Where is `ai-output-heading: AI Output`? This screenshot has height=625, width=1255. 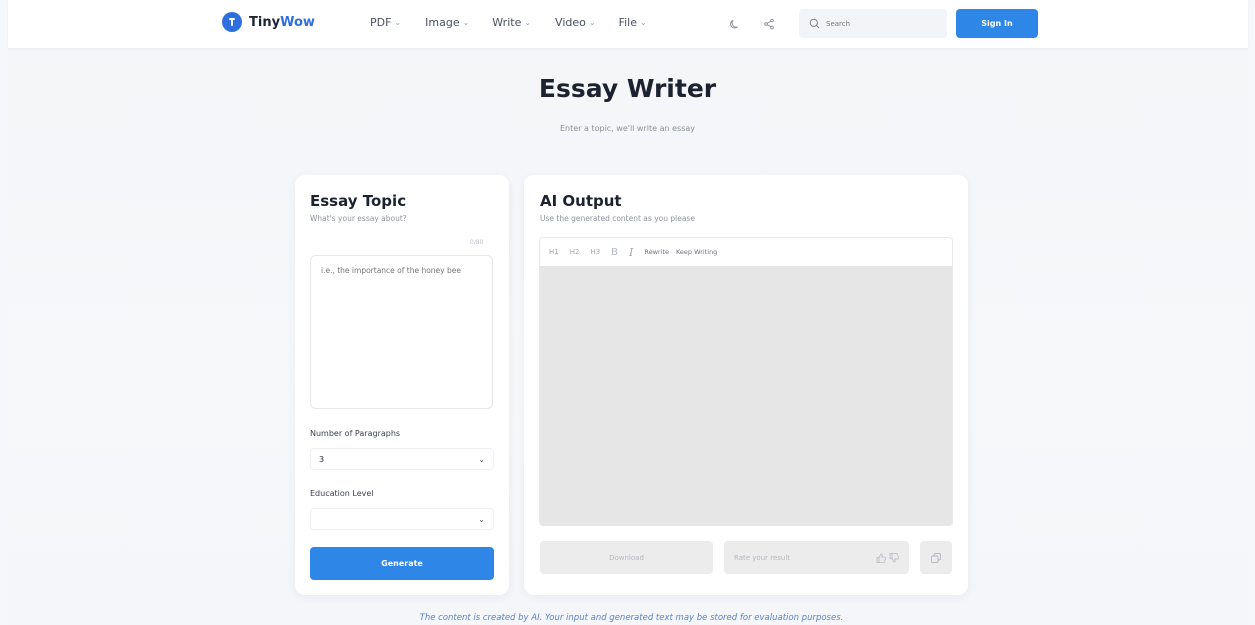
ai-output-heading: AI Output is located at coordinates (581, 201).